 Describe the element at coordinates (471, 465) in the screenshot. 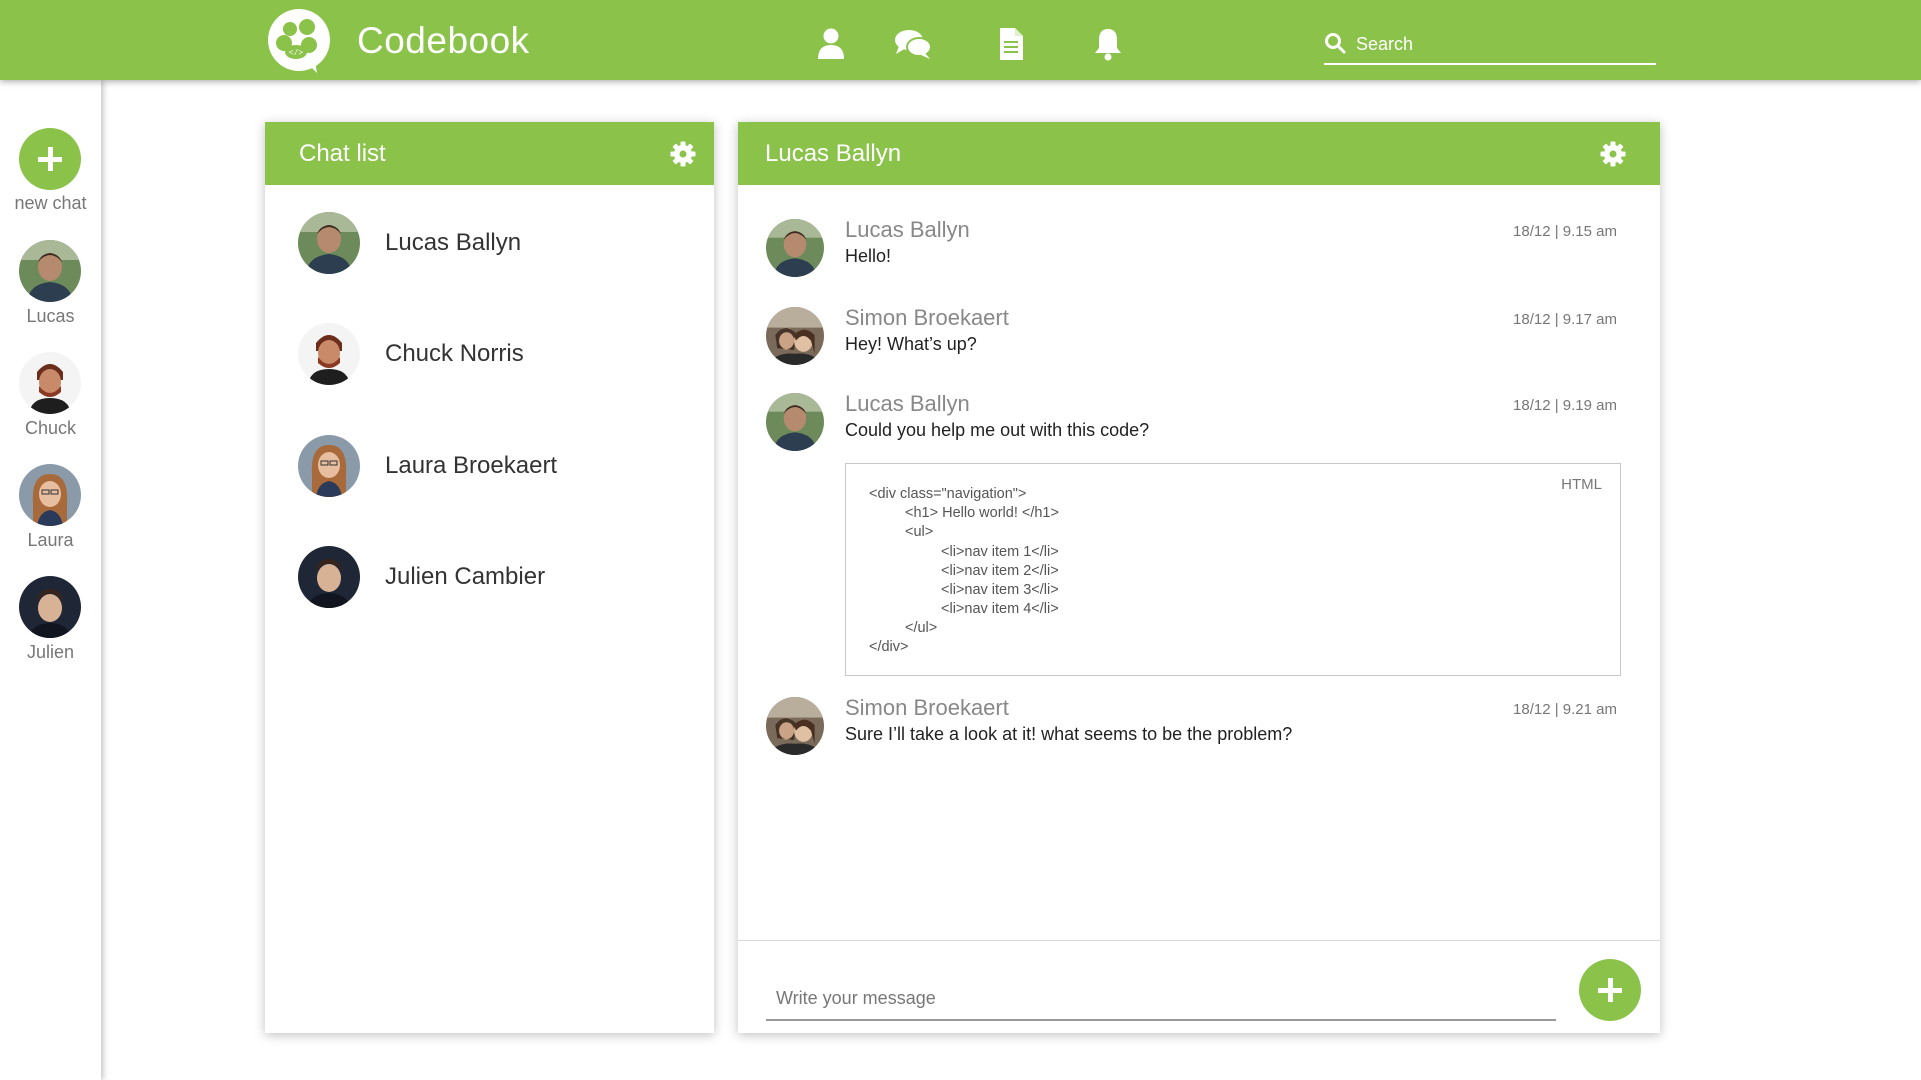

I see `chat-list-item-name: Laura Broekaert` at that location.